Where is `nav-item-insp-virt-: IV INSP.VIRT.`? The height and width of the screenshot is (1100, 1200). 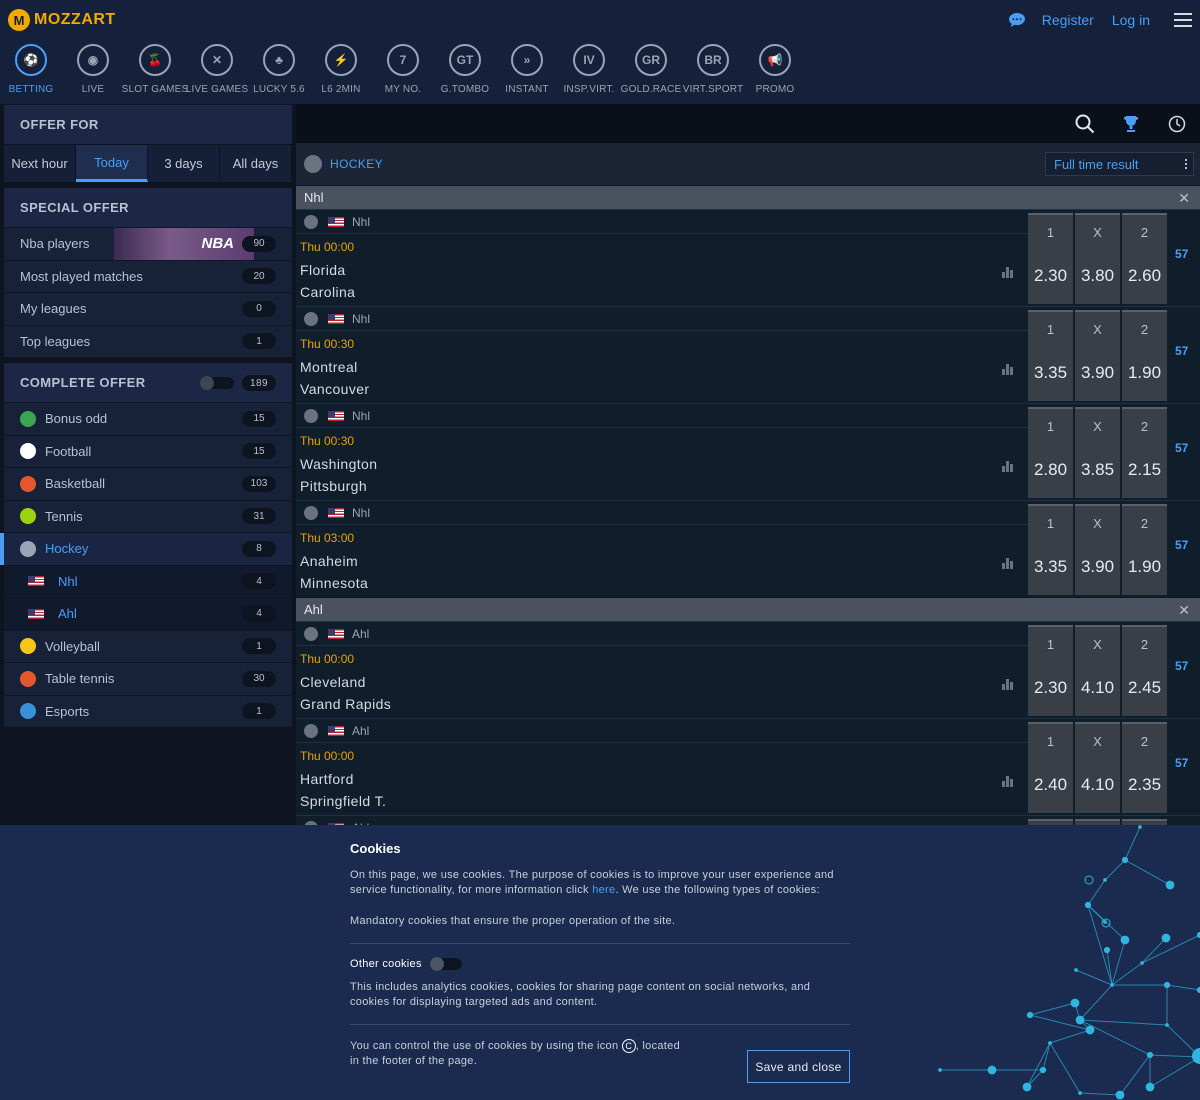
nav-item-insp-virt-: IV INSP.VIRT. is located at coordinates (589, 69).